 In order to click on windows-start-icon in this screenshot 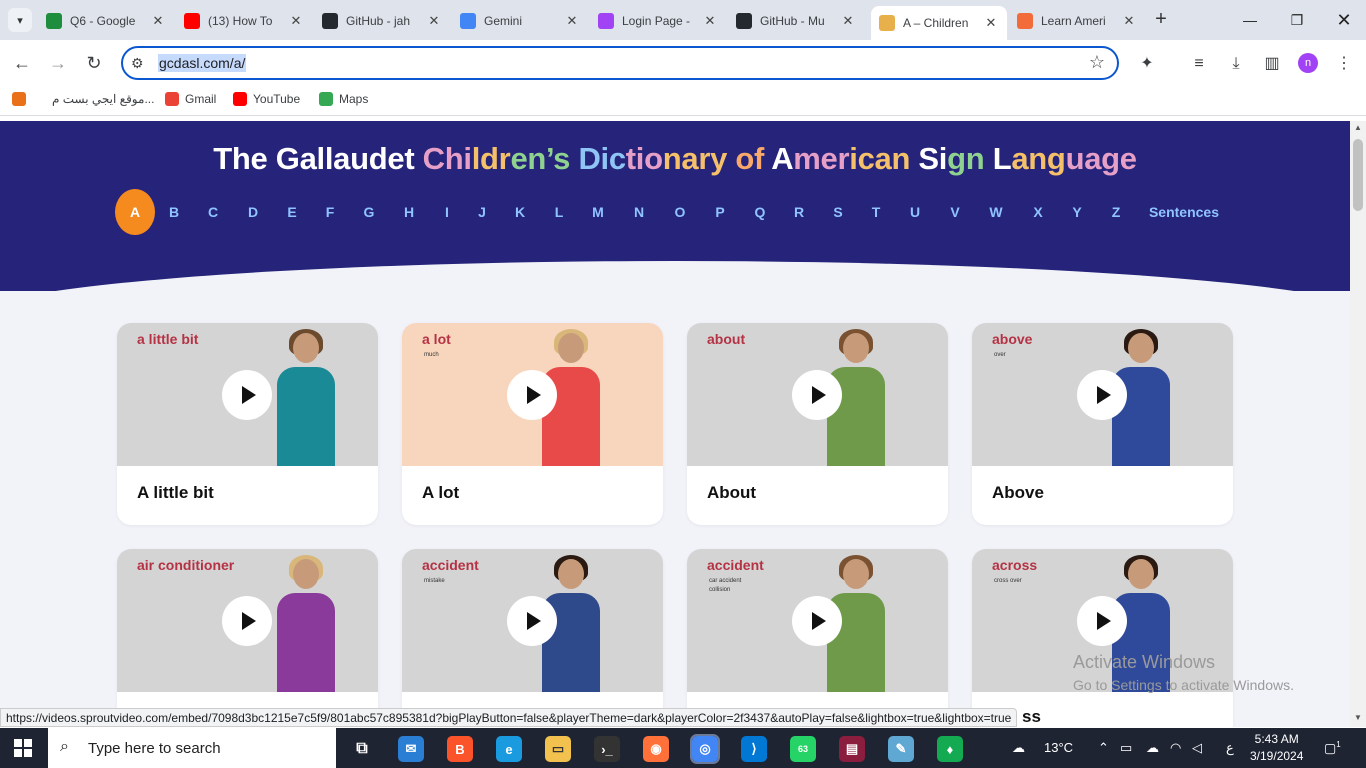, I will do `click(23, 748)`.